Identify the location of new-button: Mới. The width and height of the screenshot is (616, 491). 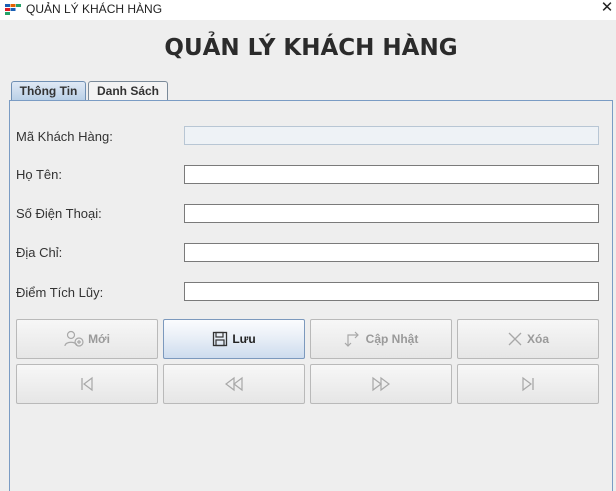
(87, 339).